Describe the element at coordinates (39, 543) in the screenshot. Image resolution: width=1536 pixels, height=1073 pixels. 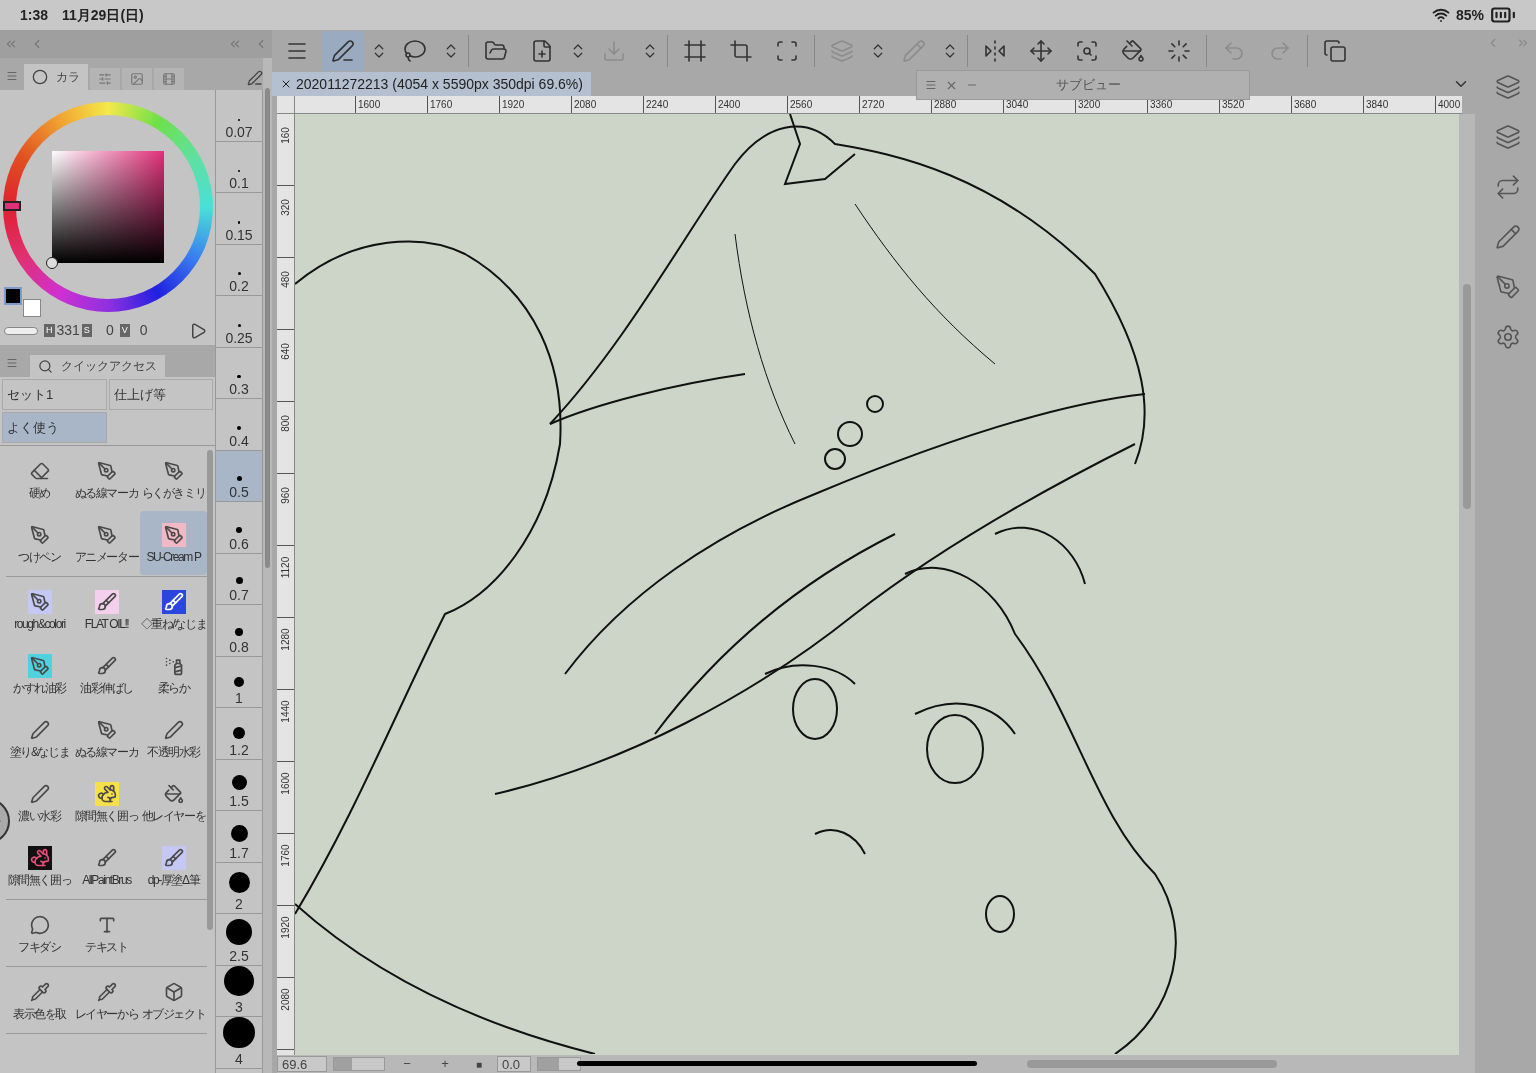
I see `tool-tile: つけペン` at that location.